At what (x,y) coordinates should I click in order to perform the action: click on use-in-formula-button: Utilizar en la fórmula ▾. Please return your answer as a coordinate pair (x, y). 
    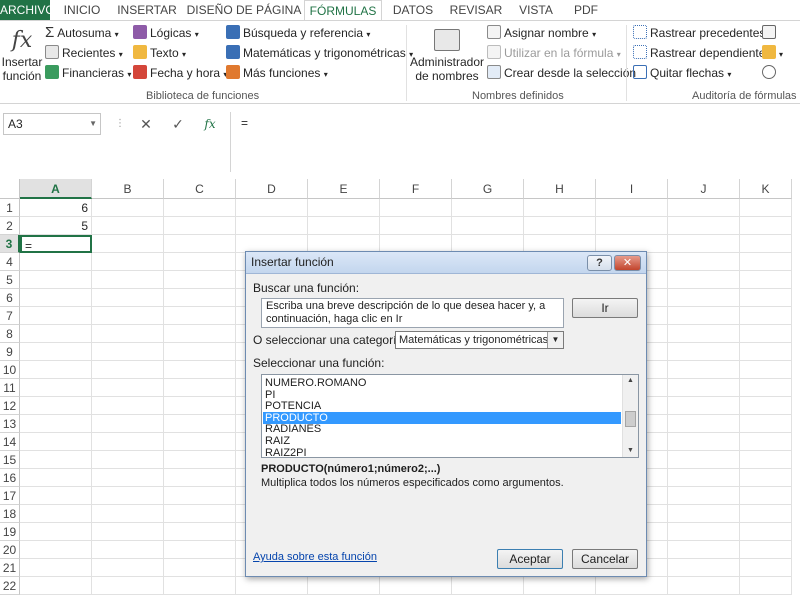
    Looking at the image, I should click on (554, 53).